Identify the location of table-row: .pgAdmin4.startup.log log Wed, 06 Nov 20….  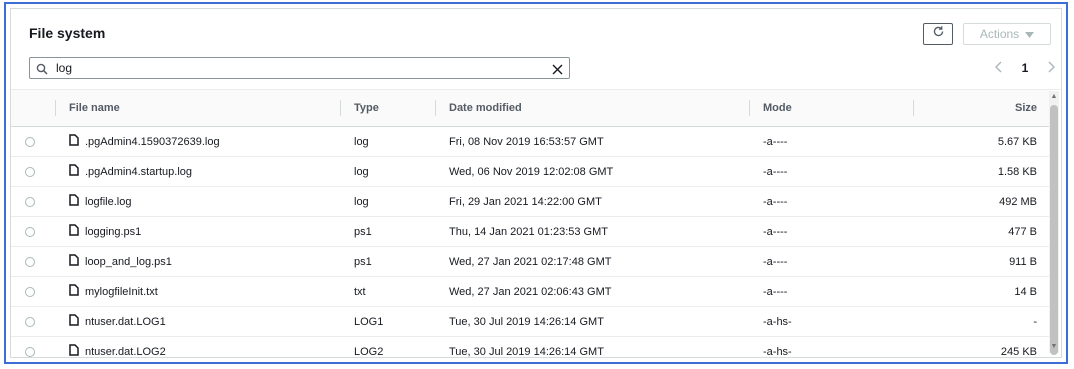
(531, 171).